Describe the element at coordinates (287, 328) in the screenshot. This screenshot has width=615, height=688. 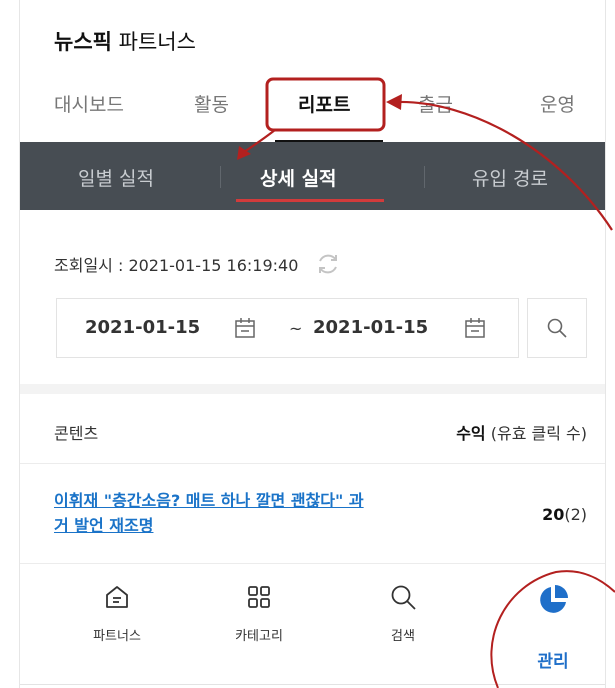
I see `date-range-picker: 2021-01-15 ~ 2021-01-15` at that location.